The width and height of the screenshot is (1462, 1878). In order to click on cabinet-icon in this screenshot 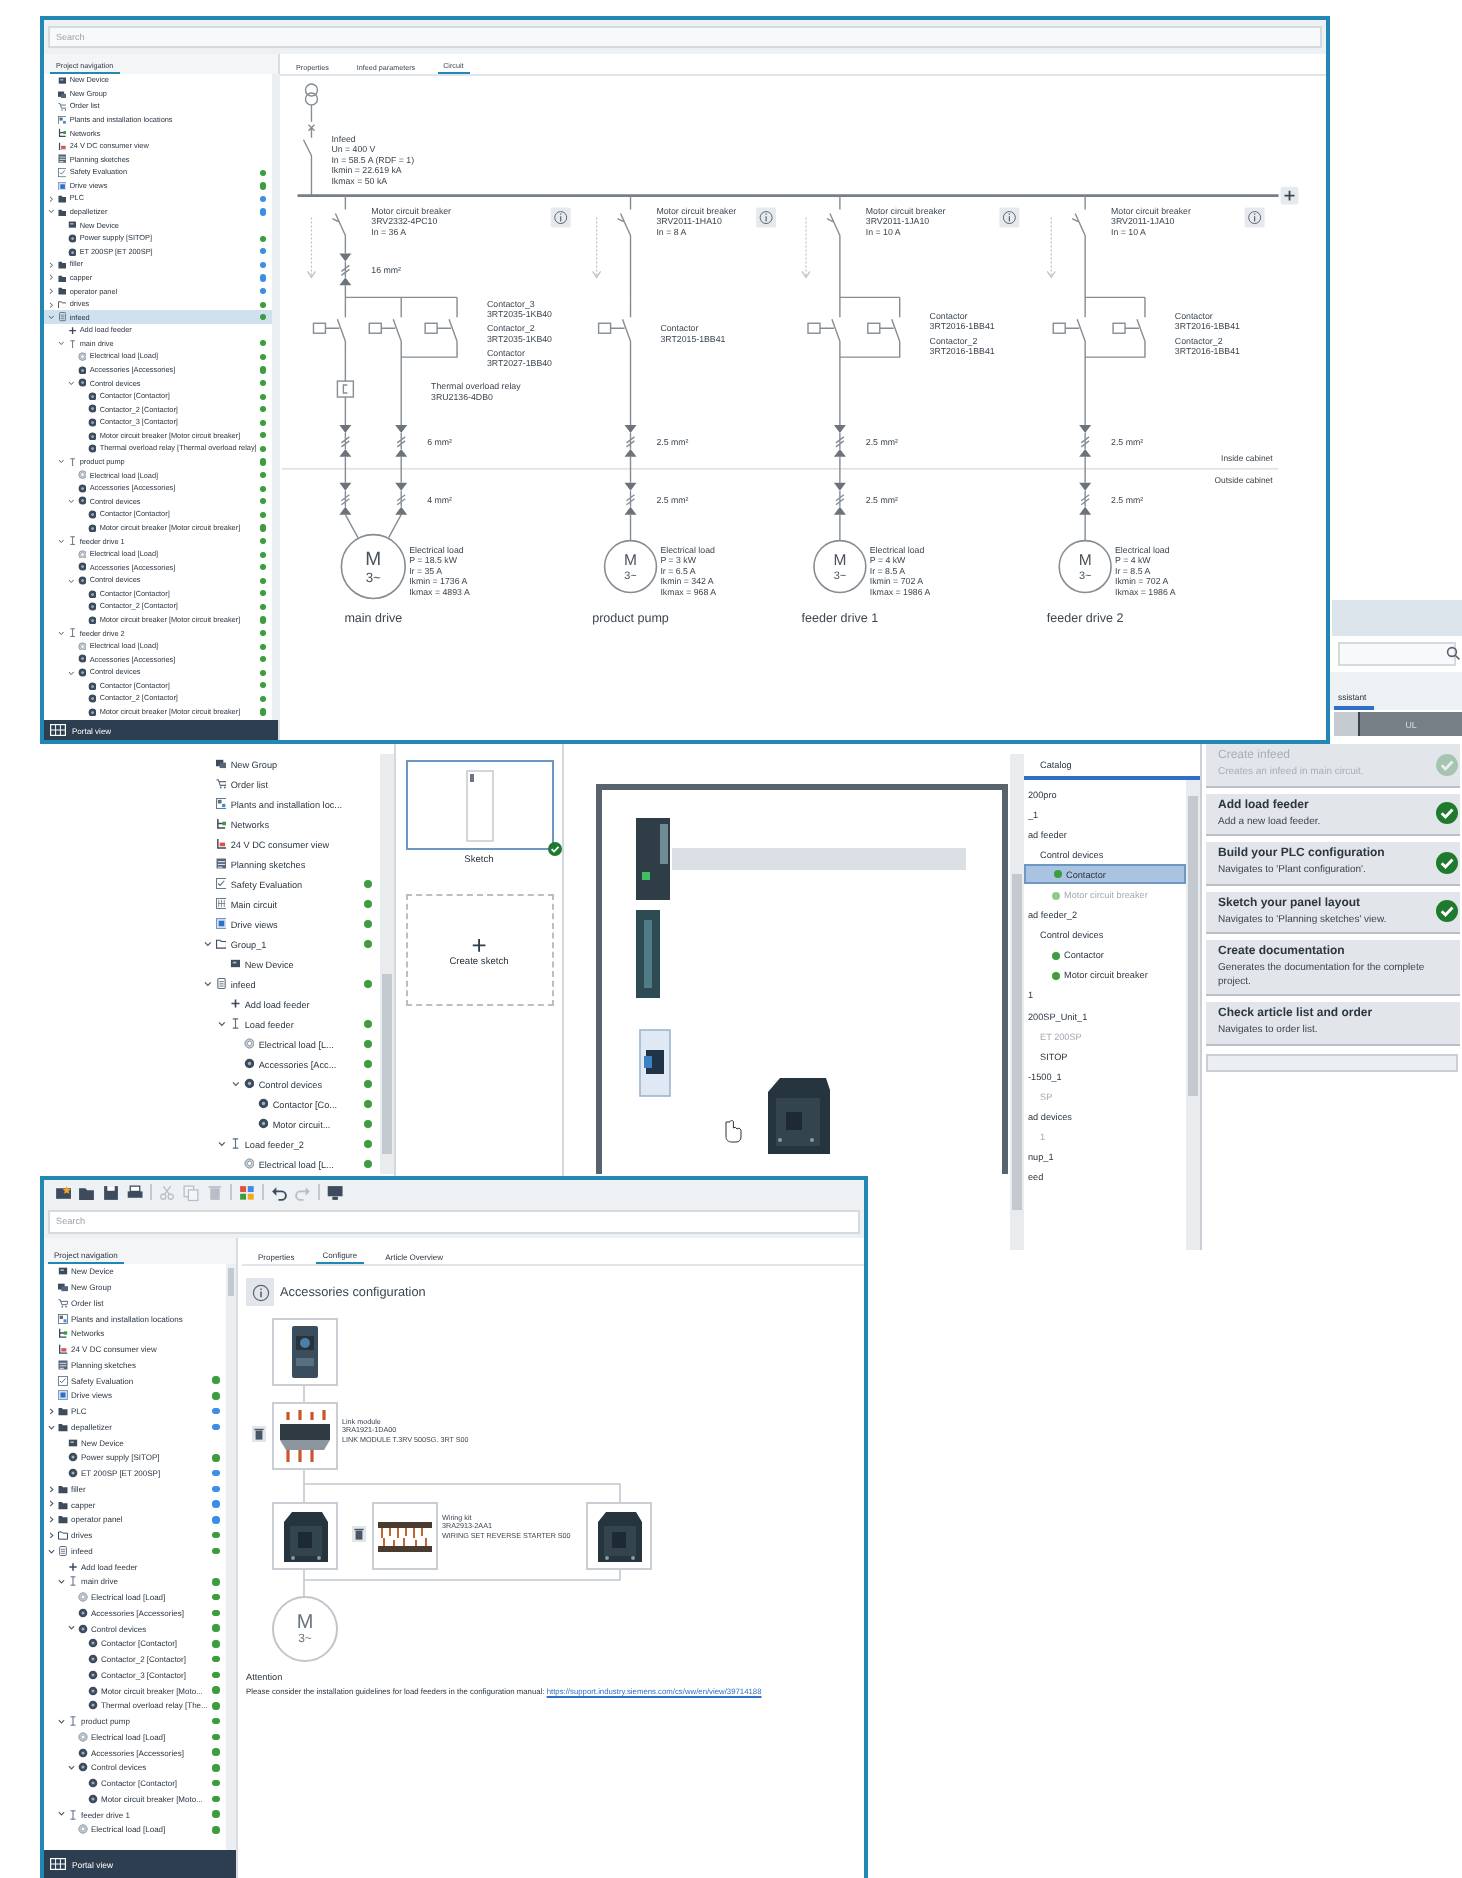, I will do `click(62, 317)`.